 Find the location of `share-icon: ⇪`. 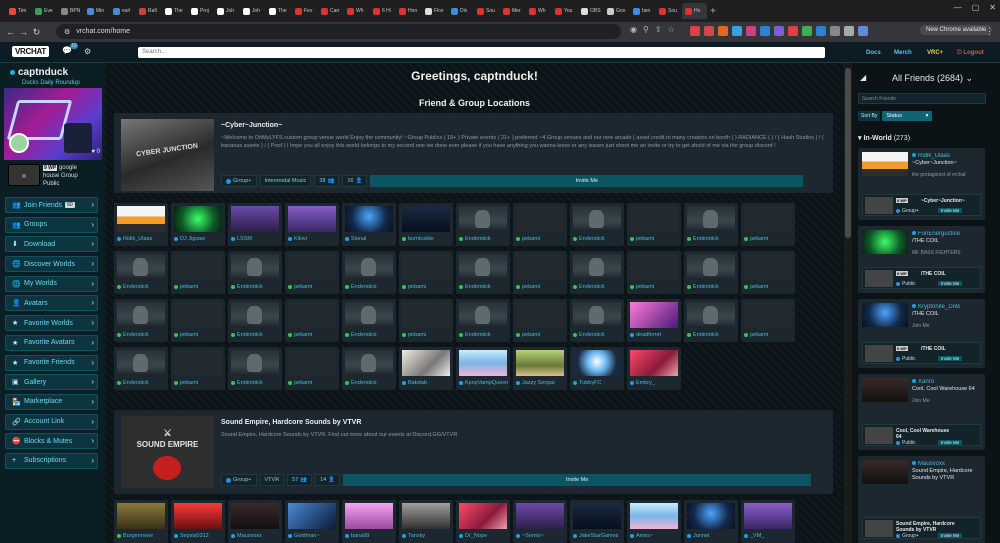

share-icon: ⇪ is located at coordinates (658, 29).